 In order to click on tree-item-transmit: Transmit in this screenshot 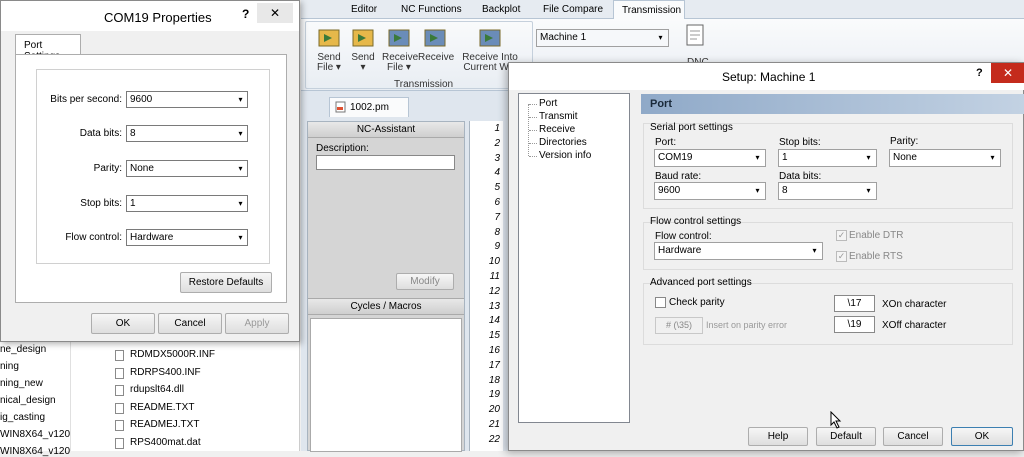, I will do `click(558, 116)`.